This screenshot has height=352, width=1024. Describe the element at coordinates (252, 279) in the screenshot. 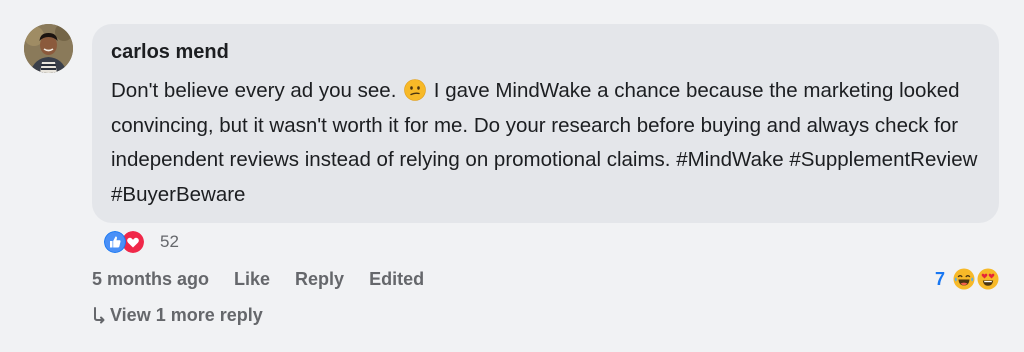

I see `like-button: Like` at that location.